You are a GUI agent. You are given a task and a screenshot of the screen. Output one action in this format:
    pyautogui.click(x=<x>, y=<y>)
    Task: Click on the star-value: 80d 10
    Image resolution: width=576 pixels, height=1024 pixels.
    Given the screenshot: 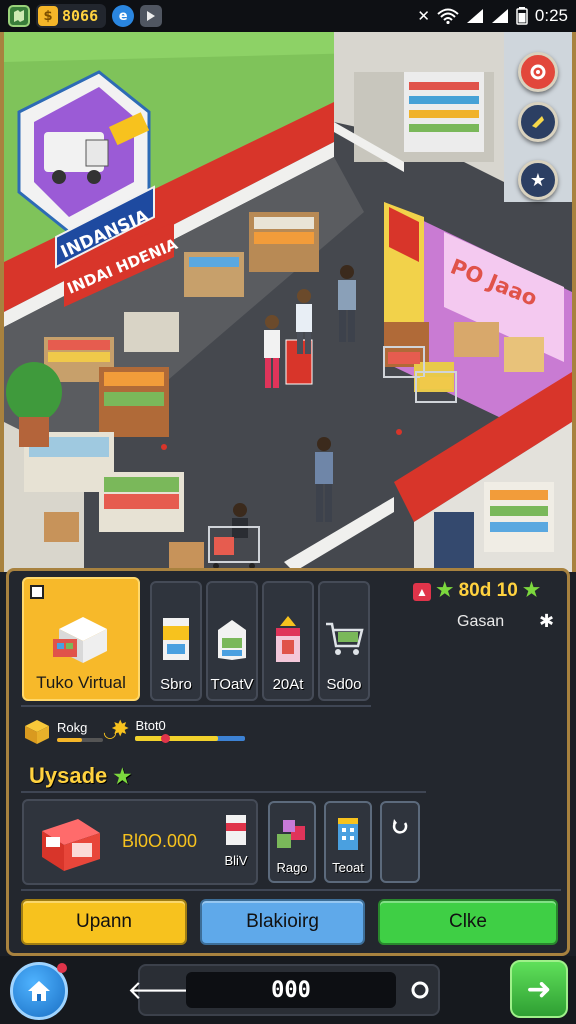 What is the action you would take?
    pyautogui.click(x=488, y=590)
    